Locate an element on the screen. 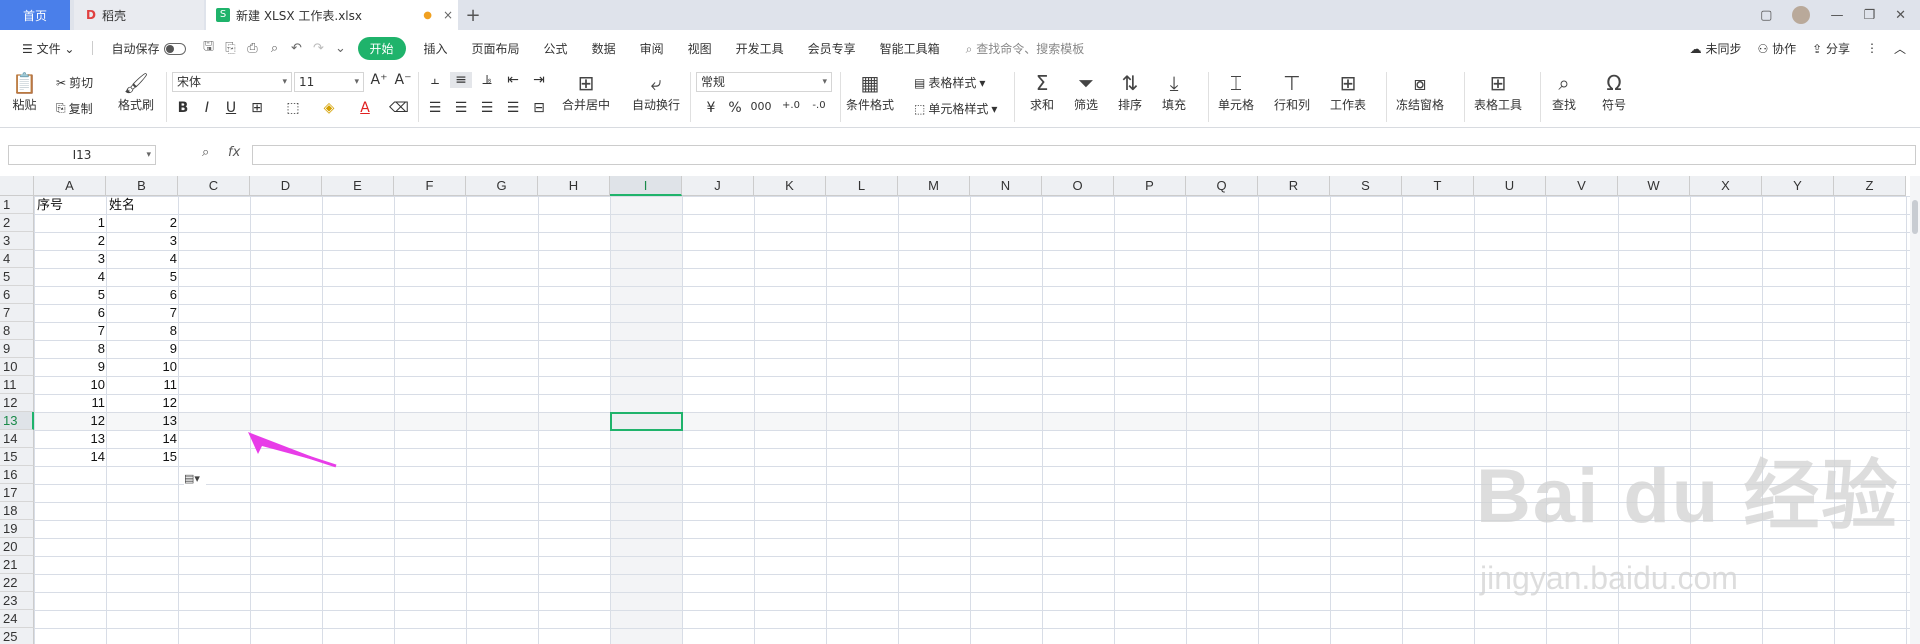  row-header-10: 10 is located at coordinates (17, 367).